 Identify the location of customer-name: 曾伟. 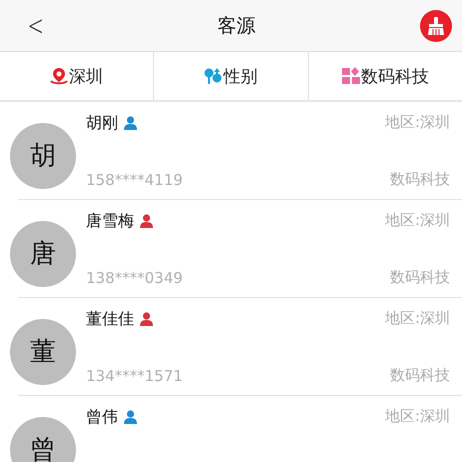
(102, 417).